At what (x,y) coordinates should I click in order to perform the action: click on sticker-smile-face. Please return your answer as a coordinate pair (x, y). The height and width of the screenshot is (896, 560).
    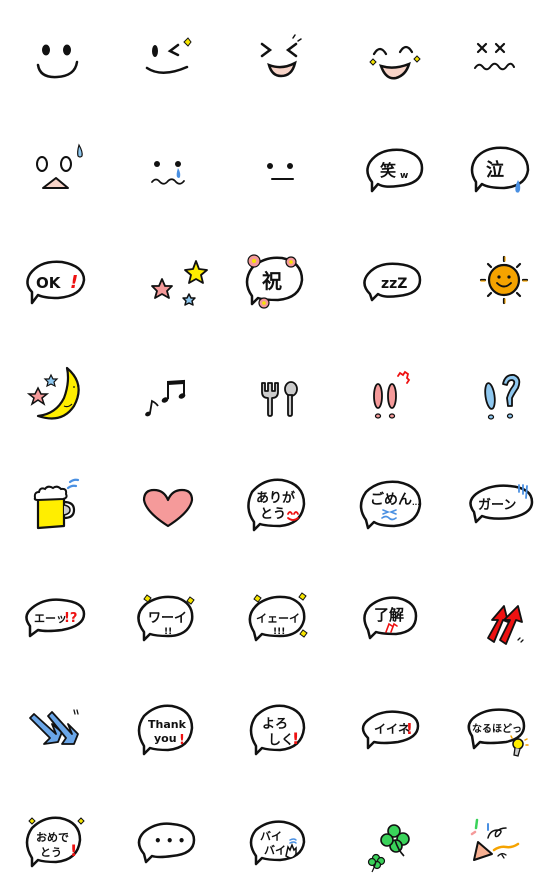
    Looking at the image, I should click on (56, 56).